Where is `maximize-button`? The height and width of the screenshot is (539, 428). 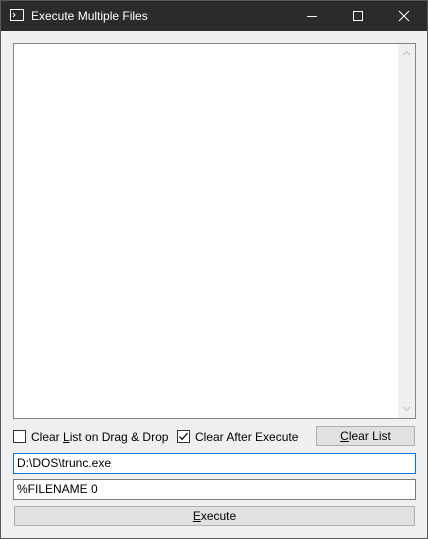
maximize-button is located at coordinates (358, 16).